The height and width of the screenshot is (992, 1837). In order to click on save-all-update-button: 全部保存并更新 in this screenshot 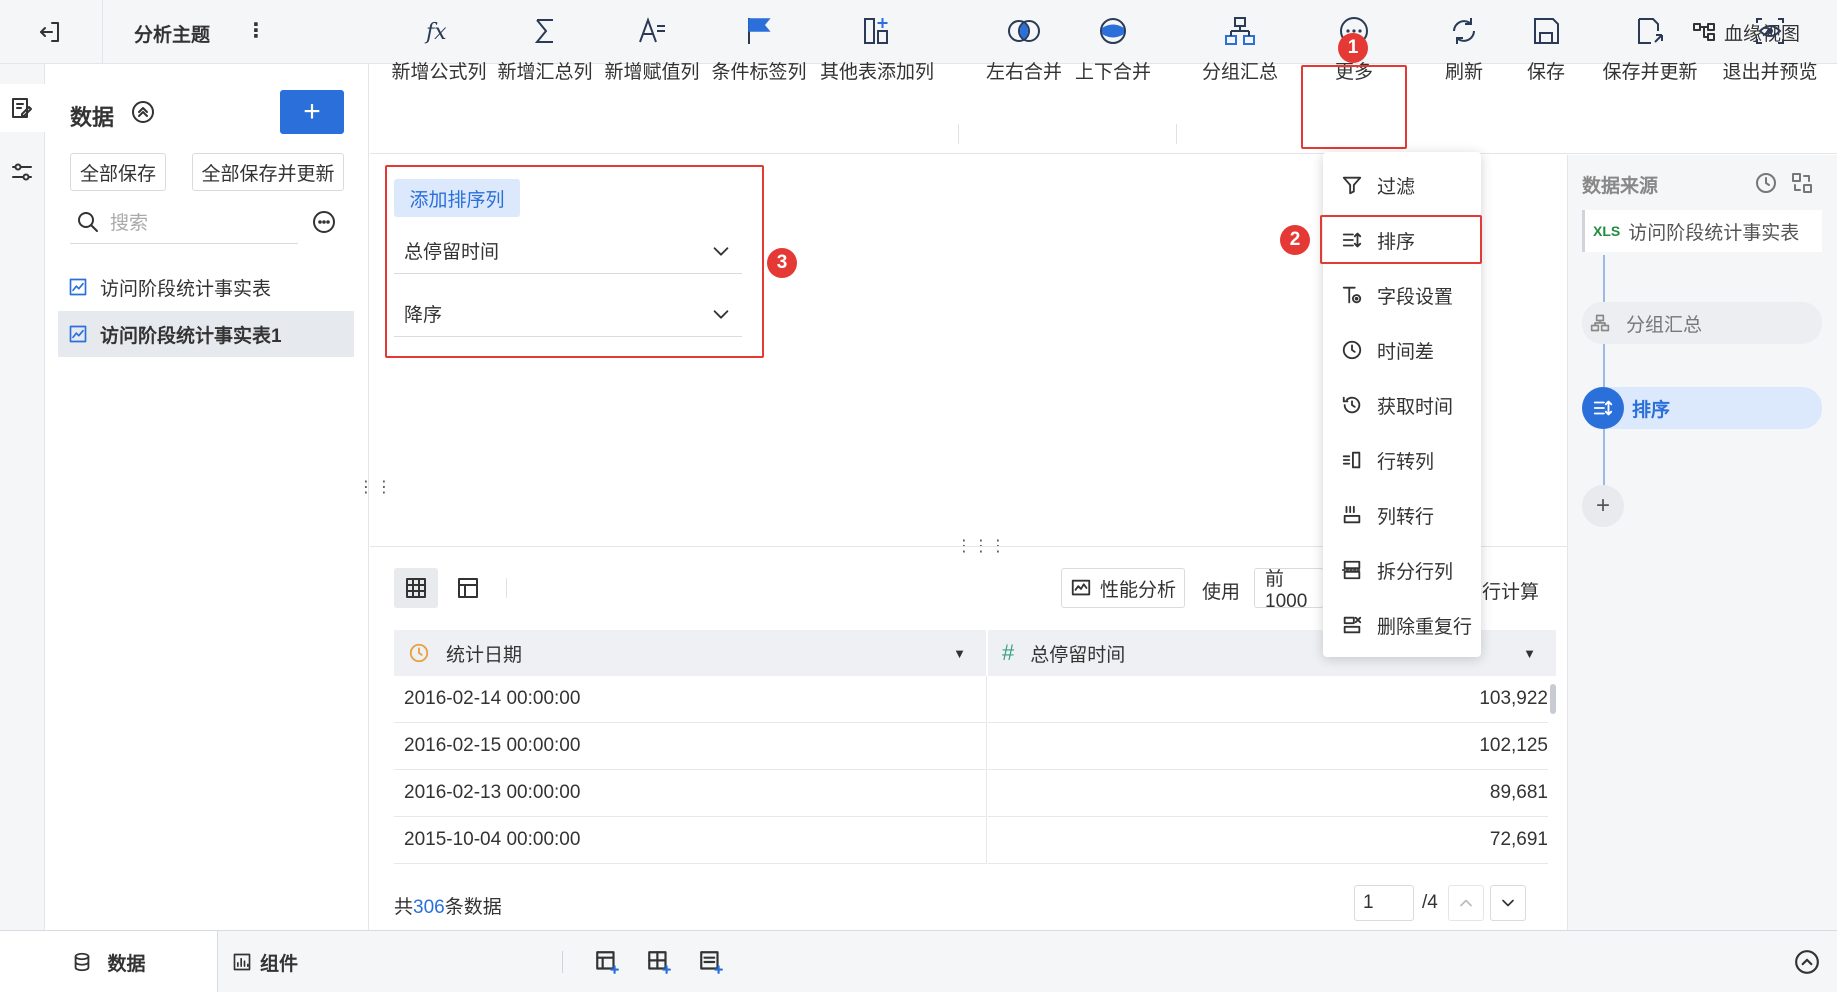, I will do `click(268, 172)`.